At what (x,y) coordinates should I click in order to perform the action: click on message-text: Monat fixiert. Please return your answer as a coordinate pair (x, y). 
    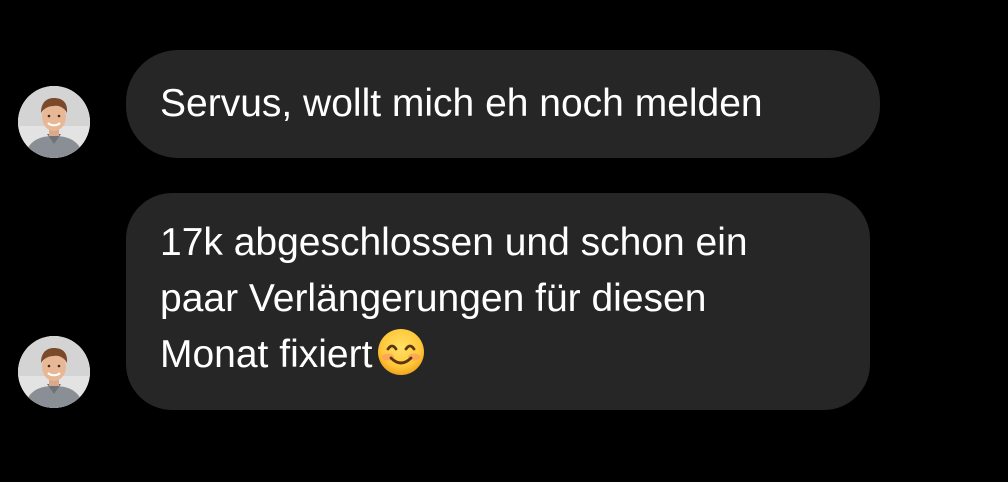
    Looking at the image, I should click on (266, 354).